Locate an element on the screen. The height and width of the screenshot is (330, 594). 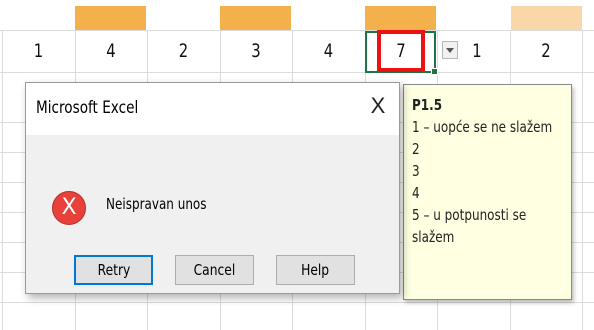
retry-button-label: Retry is located at coordinates (113, 270).